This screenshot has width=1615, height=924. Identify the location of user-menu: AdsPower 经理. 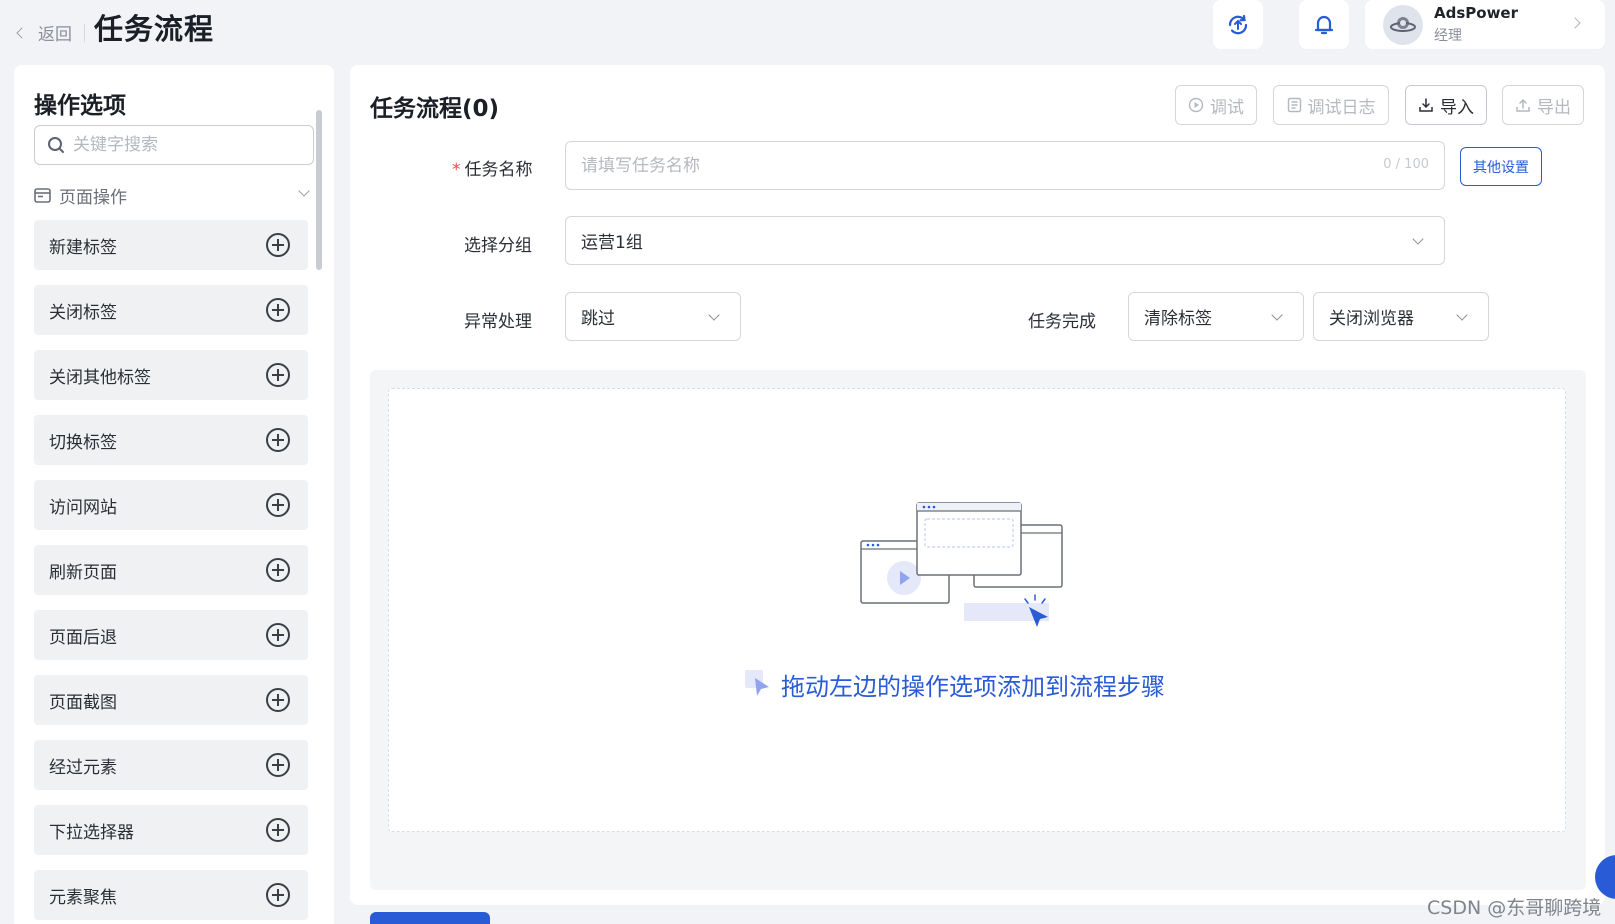
(1485, 24).